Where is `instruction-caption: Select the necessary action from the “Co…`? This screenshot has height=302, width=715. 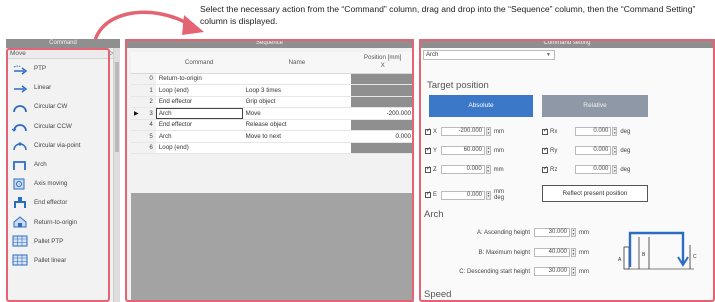
instruction-caption: Select the necessary action from the “Co… is located at coordinates (448, 15).